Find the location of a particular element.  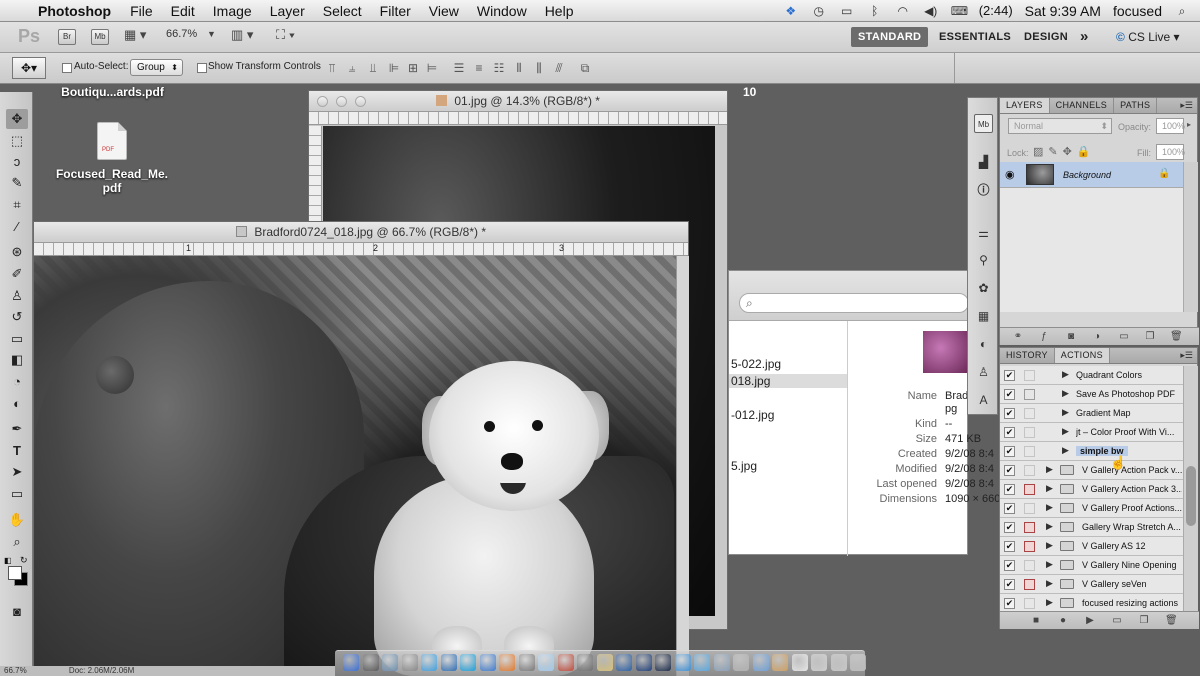

menu-help: Help is located at coordinates (559, 11).